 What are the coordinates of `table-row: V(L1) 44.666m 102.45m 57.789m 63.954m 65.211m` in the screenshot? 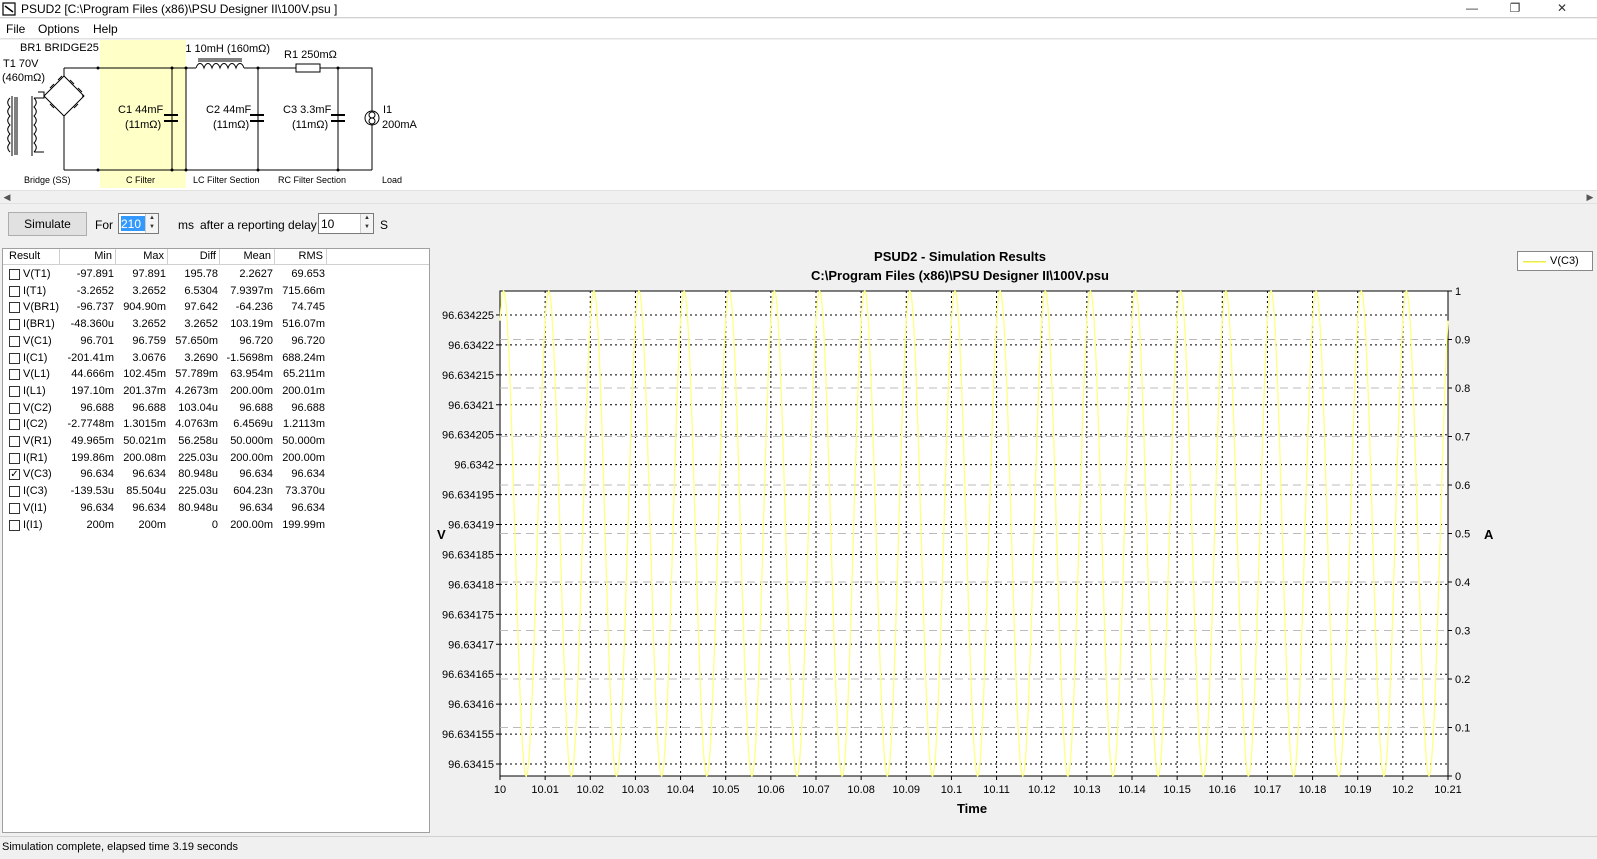 It's located at (216, 374).